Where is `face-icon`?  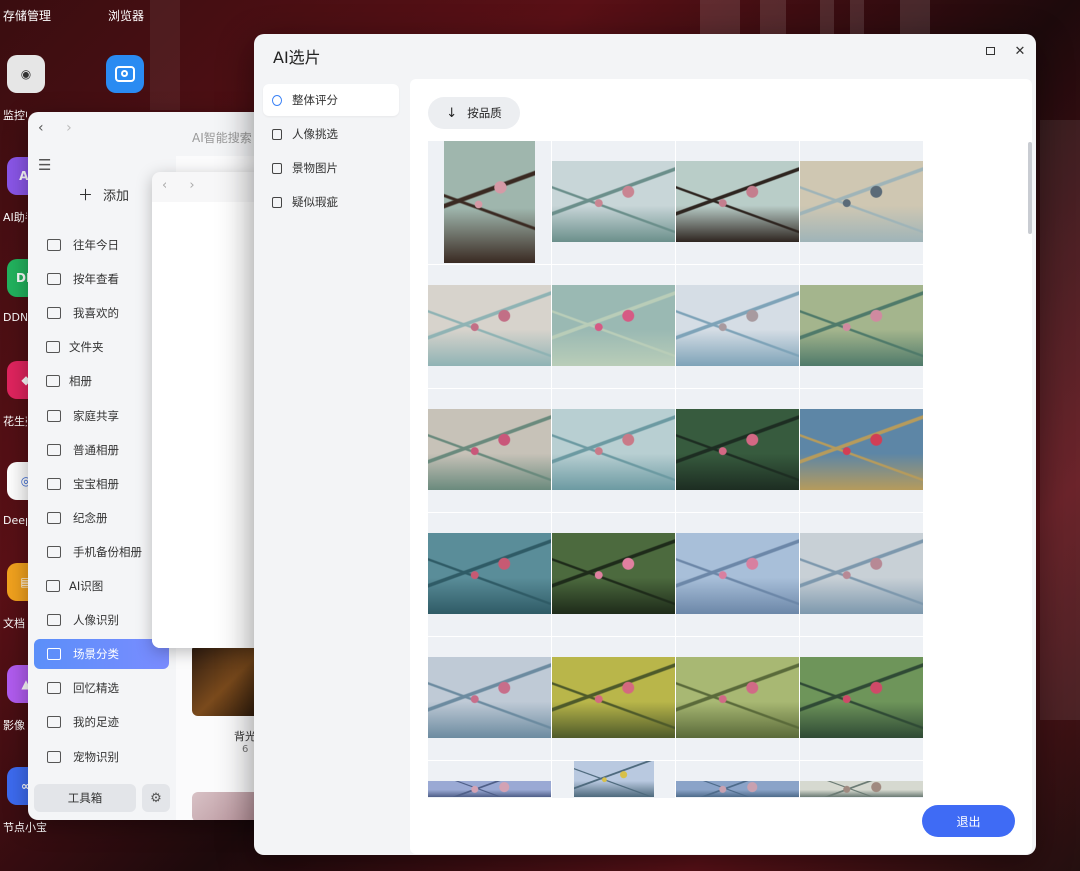
face-icon is located at coordinates (54, 620).